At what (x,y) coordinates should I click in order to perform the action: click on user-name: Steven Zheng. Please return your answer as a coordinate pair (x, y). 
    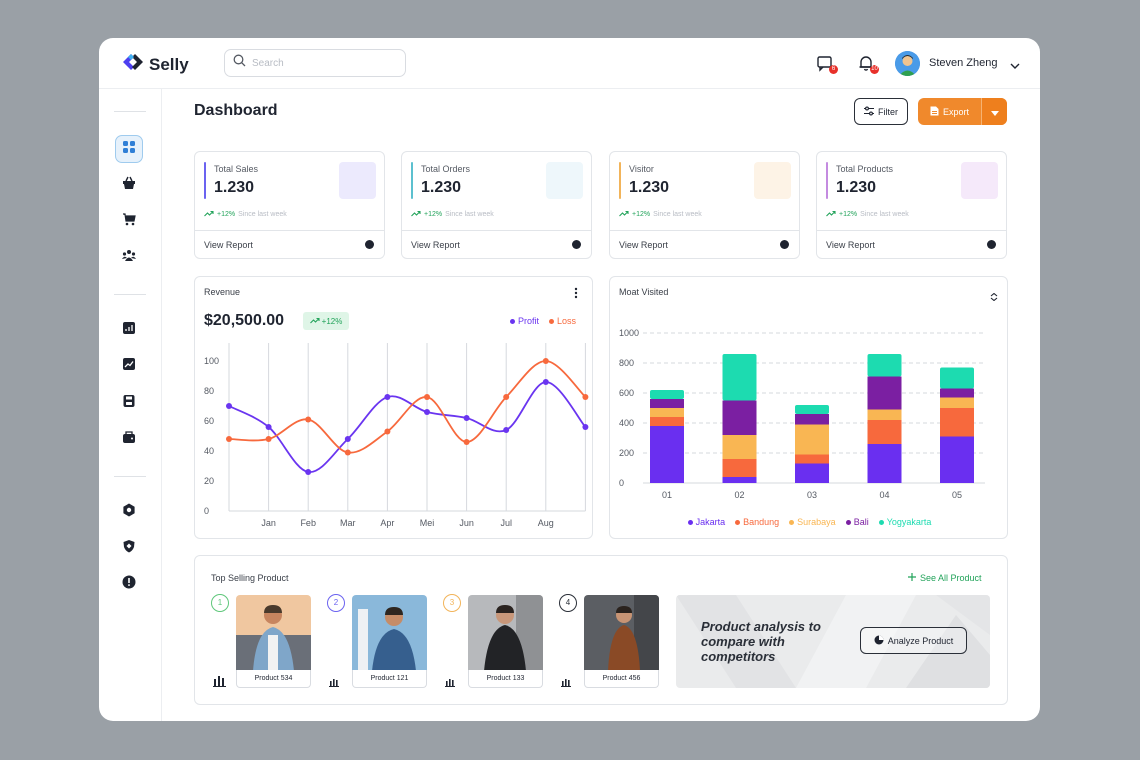
    Looking at the image, I should click on (963, 63).